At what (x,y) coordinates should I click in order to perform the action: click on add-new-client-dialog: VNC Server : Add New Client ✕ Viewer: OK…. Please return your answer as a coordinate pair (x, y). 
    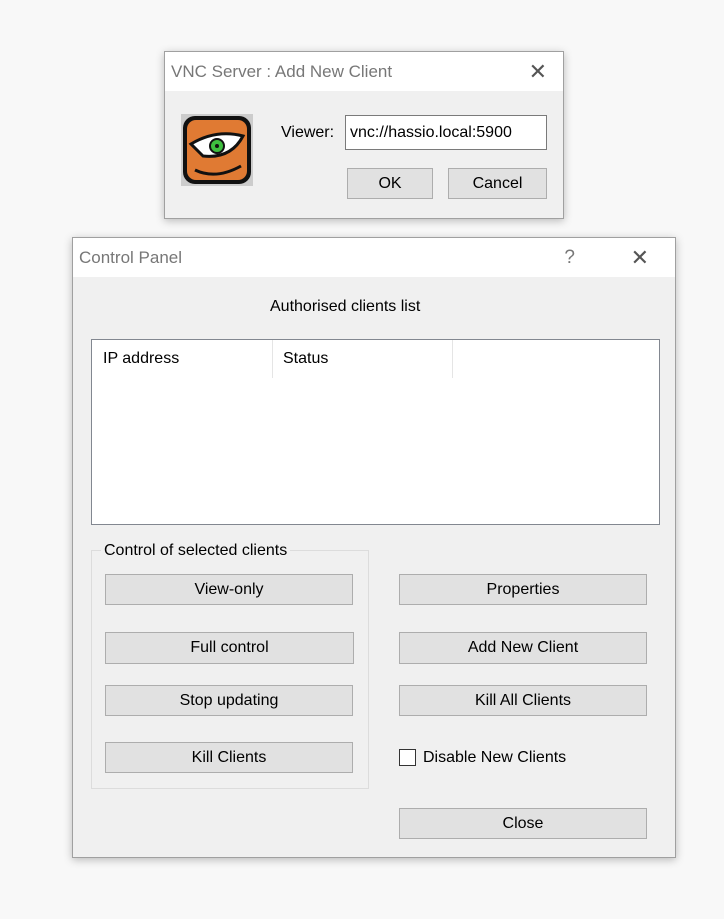
    Looking at the image, I should click on (364, 135).